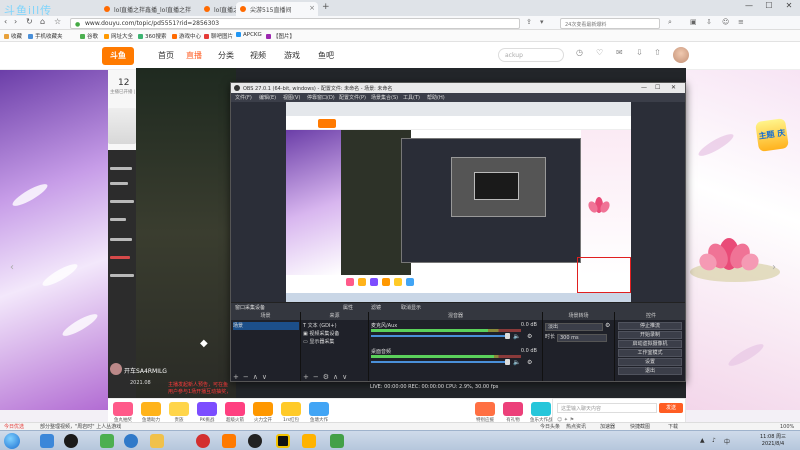 Image resolution: width=800 pixels, height=450 pixels. What do you see at coordinates (513, 412) in the screenshot?
I see `gift-item: 有礼物` at bounding box center [513, 412].